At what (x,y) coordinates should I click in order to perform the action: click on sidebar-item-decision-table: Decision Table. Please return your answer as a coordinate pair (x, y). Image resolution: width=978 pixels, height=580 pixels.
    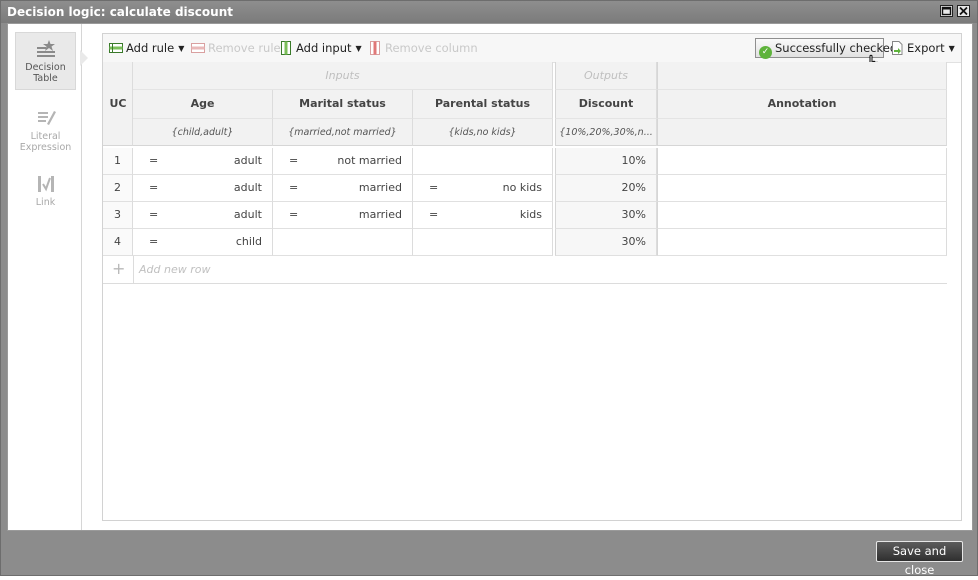
    Looking at the image, I should click on (45, 61).